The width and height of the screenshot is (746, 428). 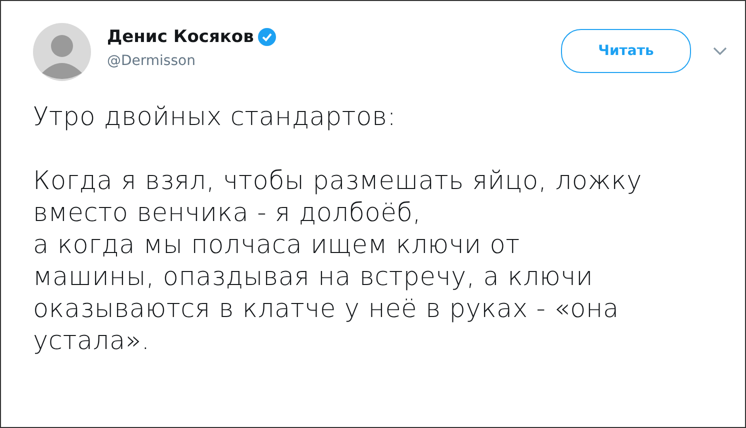 I want to click on avatar-silhouette, so click(x=62, y=52).